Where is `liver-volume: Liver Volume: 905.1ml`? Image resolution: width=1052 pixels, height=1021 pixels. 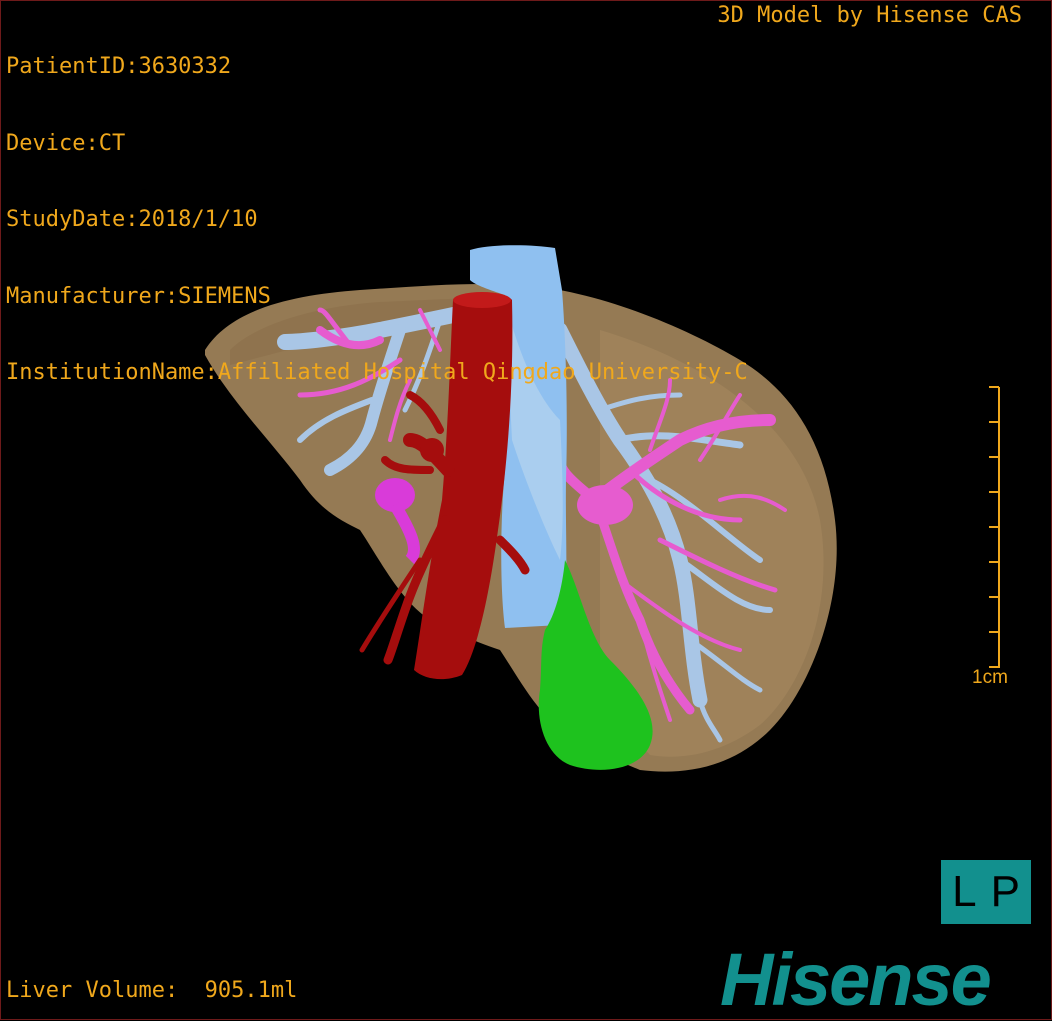 liver-volume: Liver Volume: 905.1ml is located at coordinates (152, 990).